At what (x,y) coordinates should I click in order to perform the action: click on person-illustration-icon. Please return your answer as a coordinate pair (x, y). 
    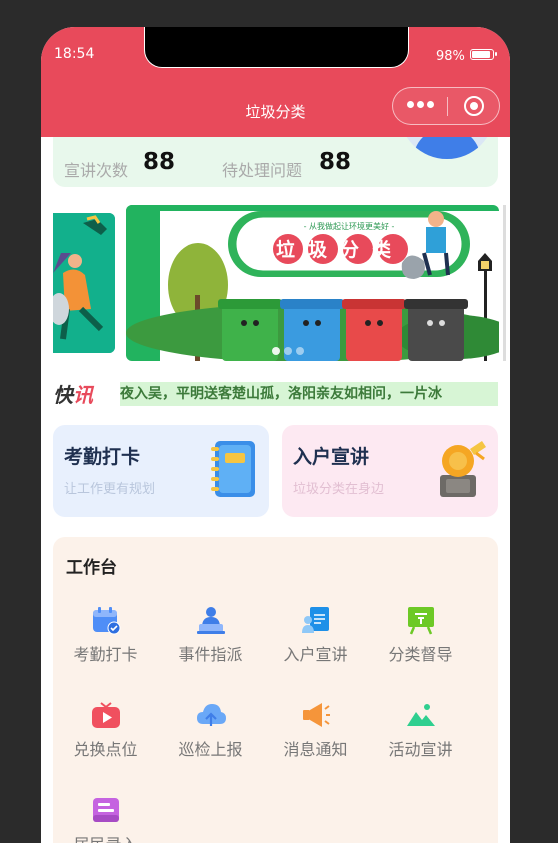
    Looking at the image, I should click on (84, 283).